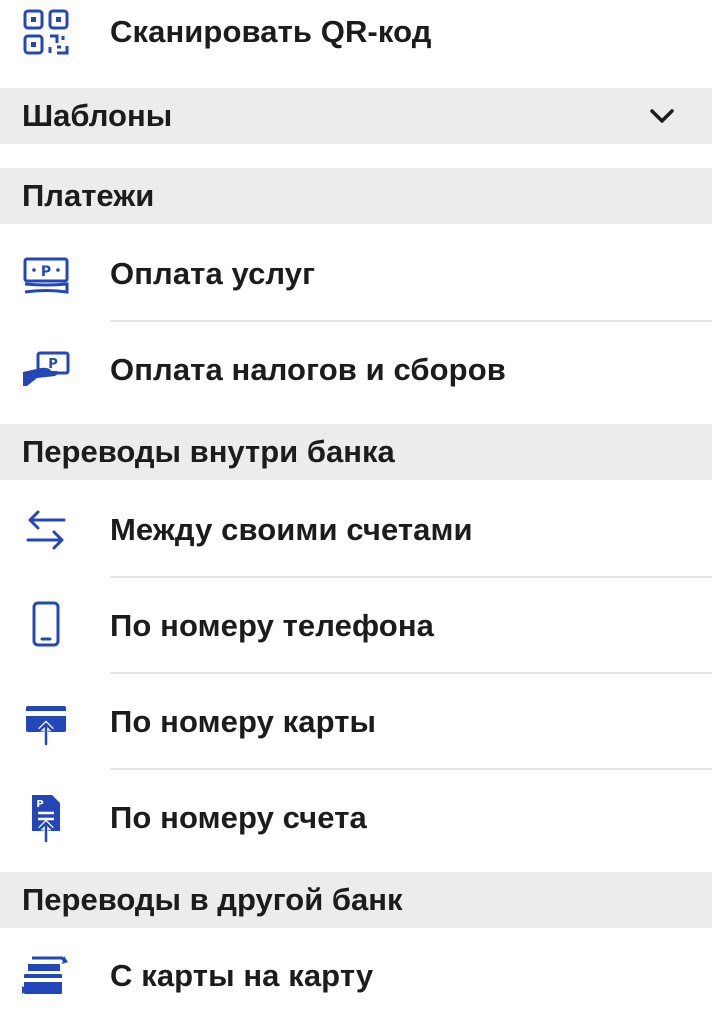 The image size is (712, 1012). I want to click on list-item-card-to-card: С карты на карту, so click(356, 971).